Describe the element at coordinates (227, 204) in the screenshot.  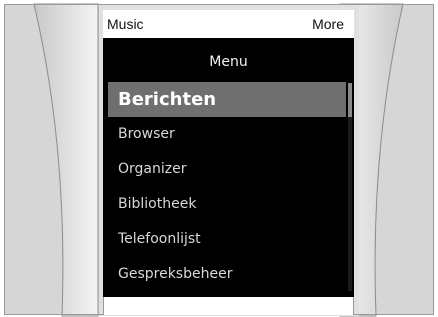
I see `menu-item-bibliotheek: Bibliotheek` at that location.